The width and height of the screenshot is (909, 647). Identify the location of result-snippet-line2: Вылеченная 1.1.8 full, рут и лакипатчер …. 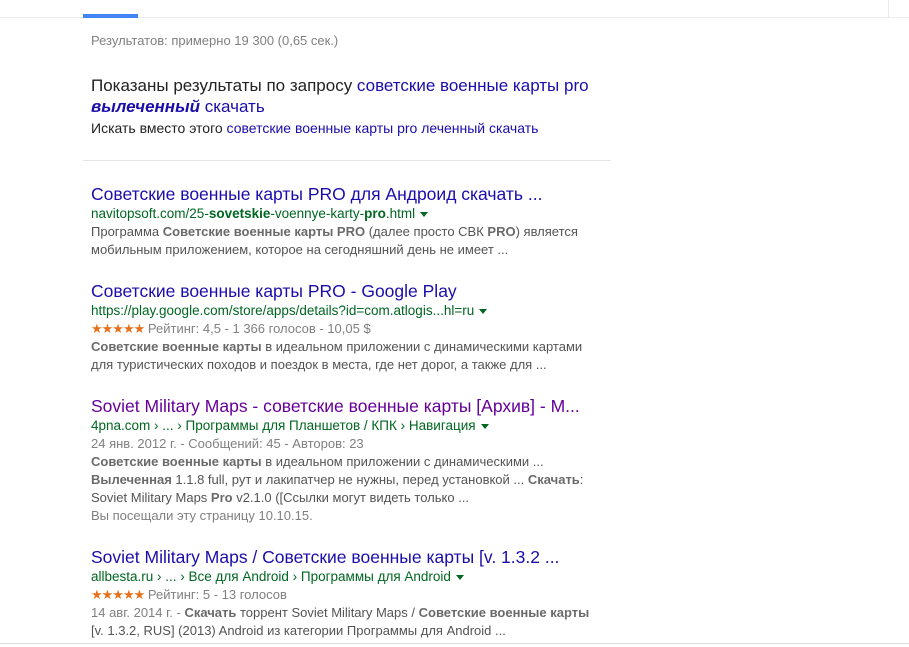
(337, 479).